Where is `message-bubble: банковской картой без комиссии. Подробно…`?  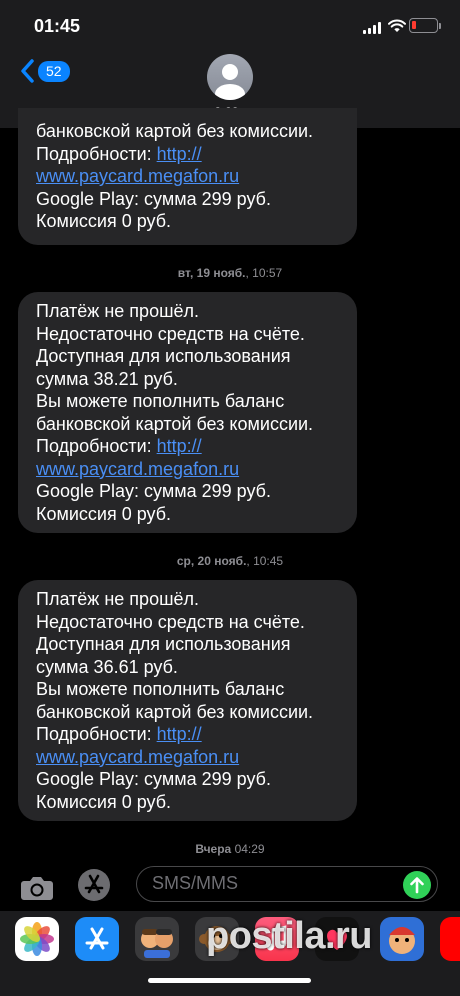 message-bubble: банковской картой без комиссии. Подробно… is located at coordinates (187, 176).